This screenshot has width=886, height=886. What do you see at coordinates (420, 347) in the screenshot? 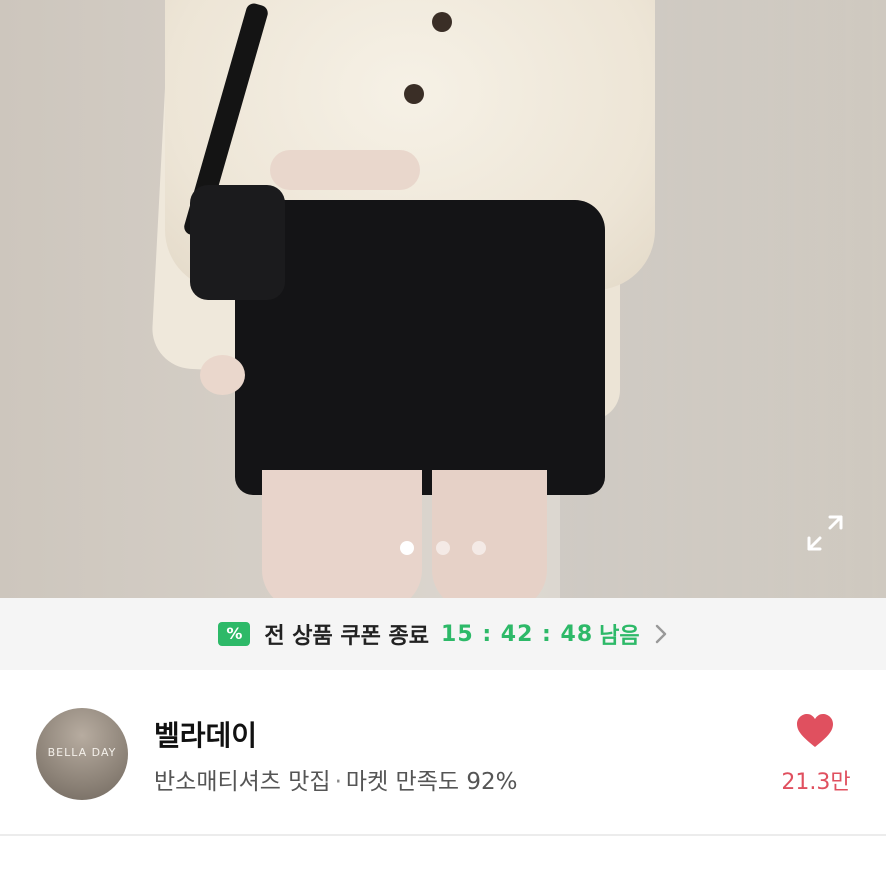
I see `shorts` at bounding box center [420, 347].